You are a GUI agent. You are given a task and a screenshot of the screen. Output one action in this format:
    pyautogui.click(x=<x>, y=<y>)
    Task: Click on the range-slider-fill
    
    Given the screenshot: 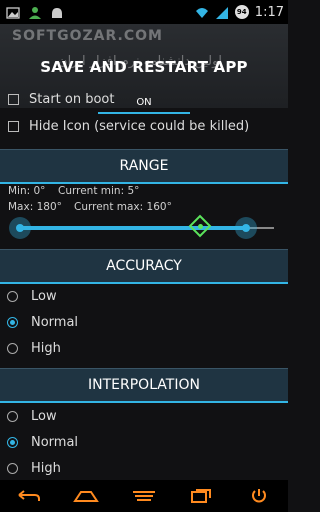 What is the action you would take?
    pyautogui.click(x=133, y=228)
    